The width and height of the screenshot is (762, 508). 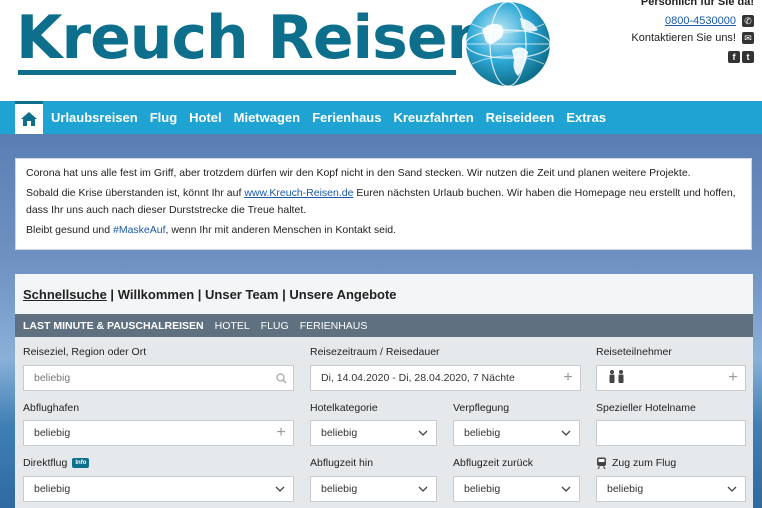 What do you see at coordinates (644, 463) in the screenshot?
I see `train-label: Zug zum Flug` at bounding box center [644, 463].